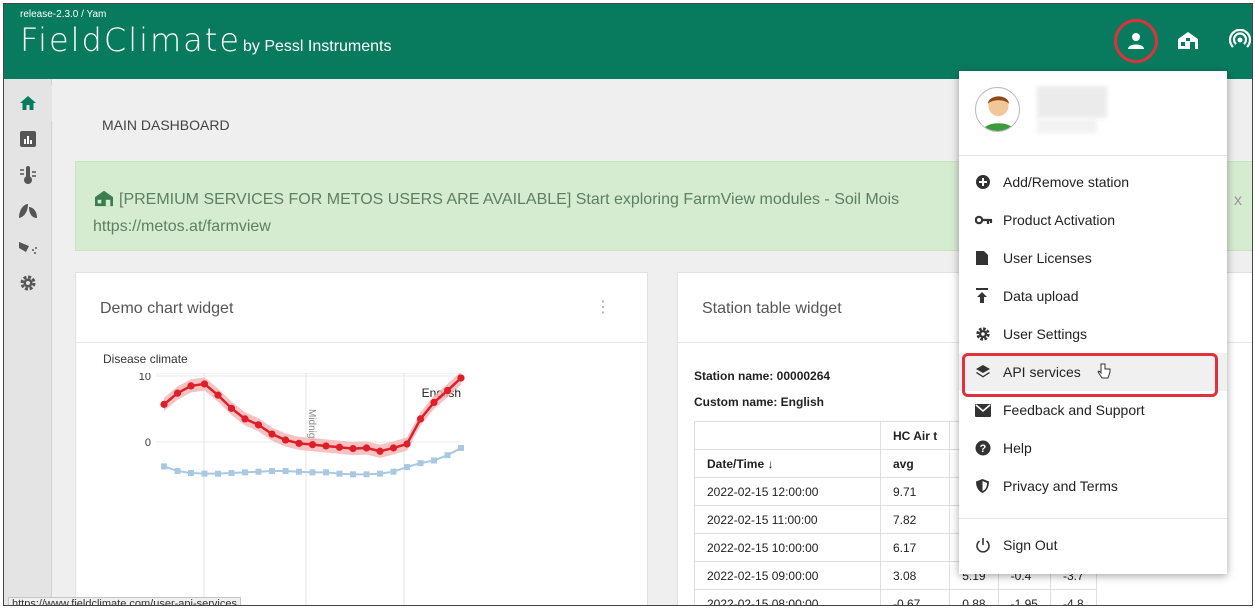 This screenshot has height=608, width=1255. I want to click on sprayer-icon, so click(28, 248).